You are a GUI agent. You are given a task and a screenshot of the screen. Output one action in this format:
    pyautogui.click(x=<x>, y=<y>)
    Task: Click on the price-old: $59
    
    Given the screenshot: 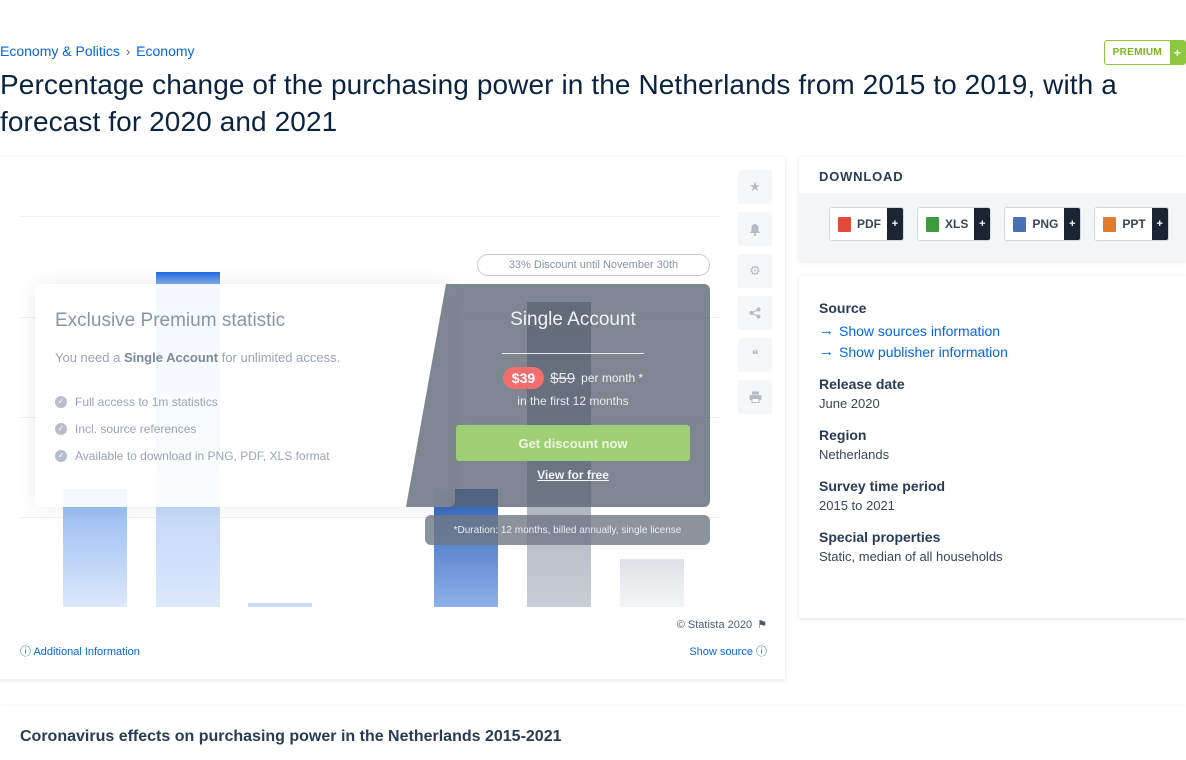 What is the action you would take?
    pyautogui.click(x=563, y=378)
    